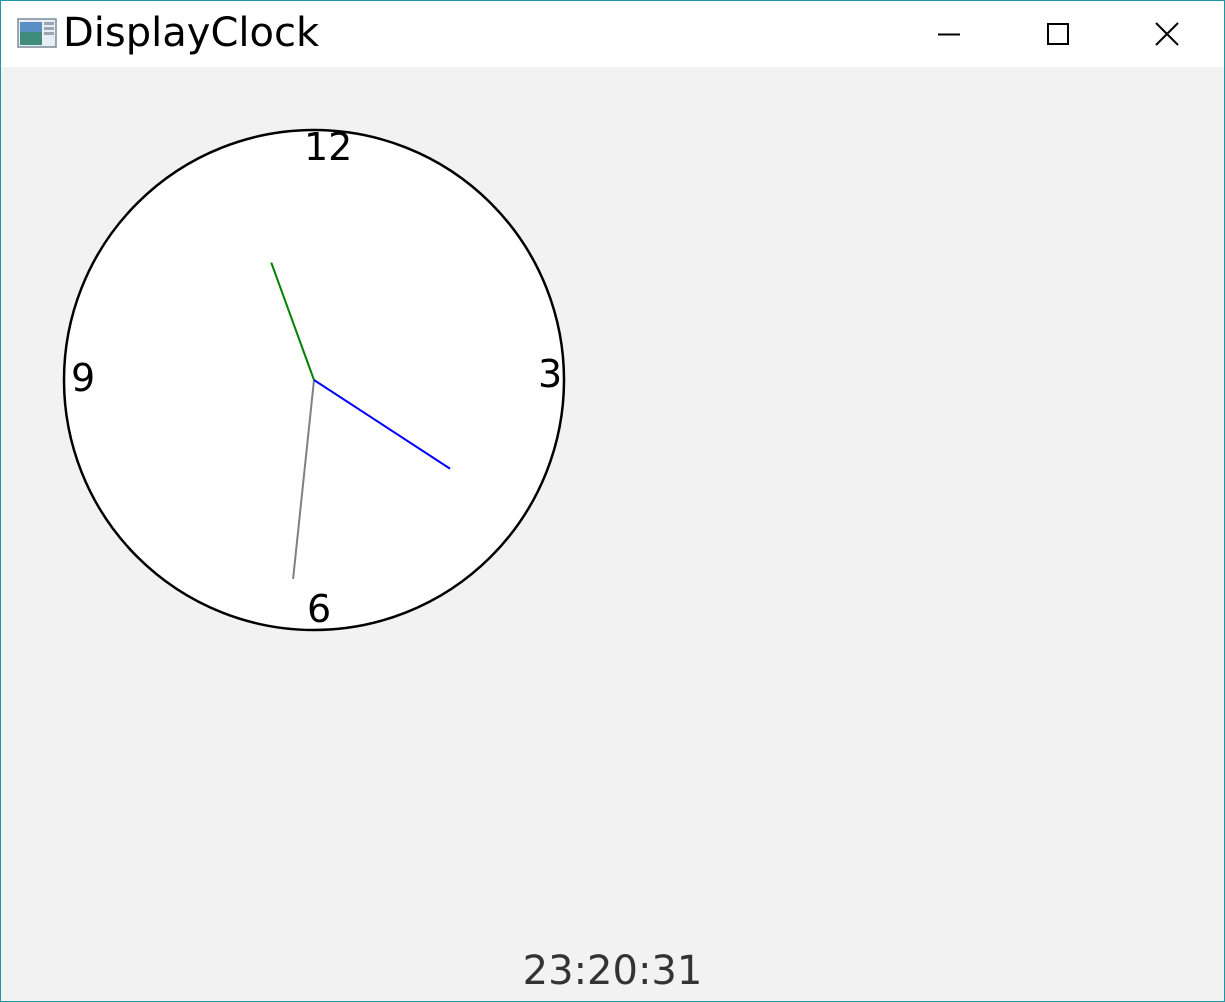 Image resolution: width=1225 pixels, height=1002 pixels. I want to click on close-button, so click(1167, 34).